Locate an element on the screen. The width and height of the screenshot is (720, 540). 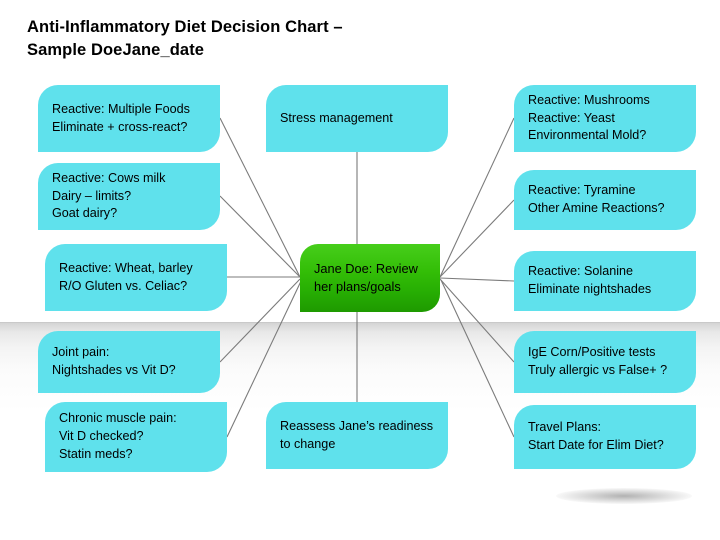
node-label-solanine: Reactive: Solanine Eliminate nightshades is located at coordinates (590, 280).